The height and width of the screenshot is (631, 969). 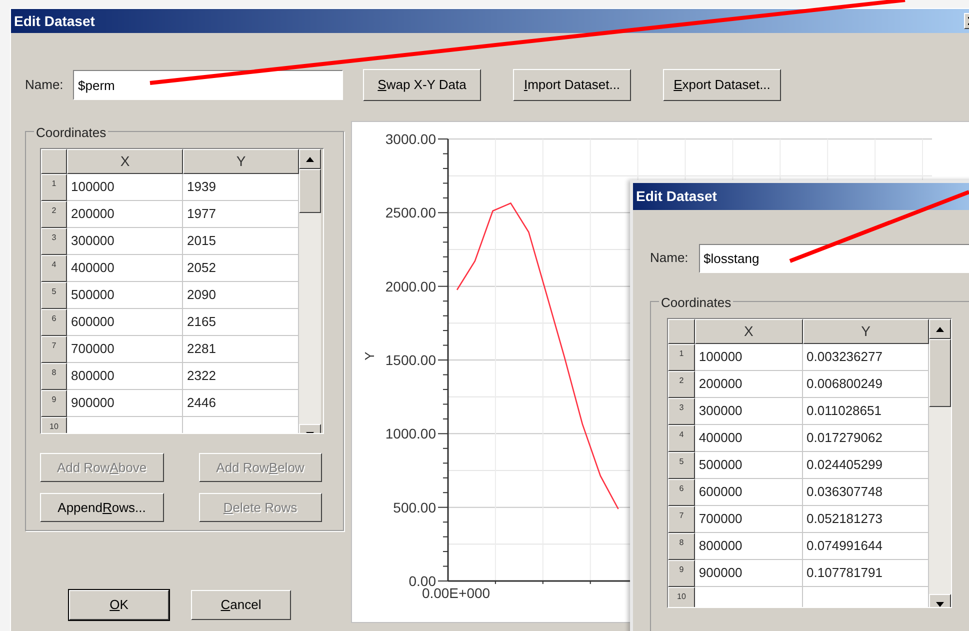 What do you see at coordinates (414, 507) in the screenshot?
I see `y-tick-label: 500.00` at bounding box center [414, 507].